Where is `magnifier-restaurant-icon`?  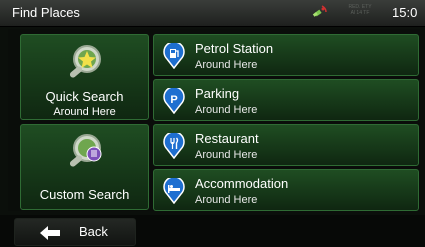 magnifier-restaurant-icon is located at coordinates (86, 154).